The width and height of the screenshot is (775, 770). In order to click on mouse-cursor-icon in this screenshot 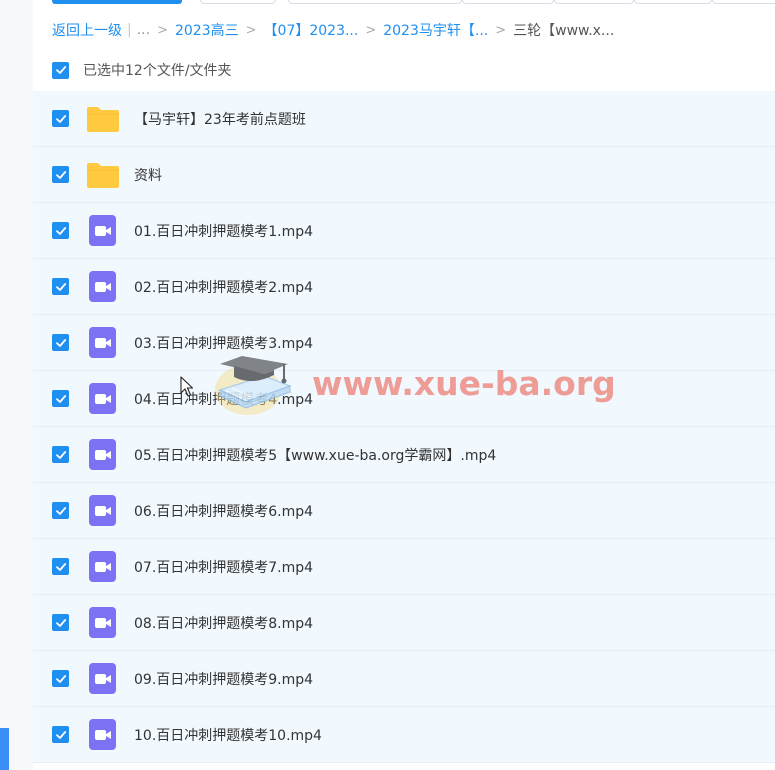, I will do `click(187, 386)`.